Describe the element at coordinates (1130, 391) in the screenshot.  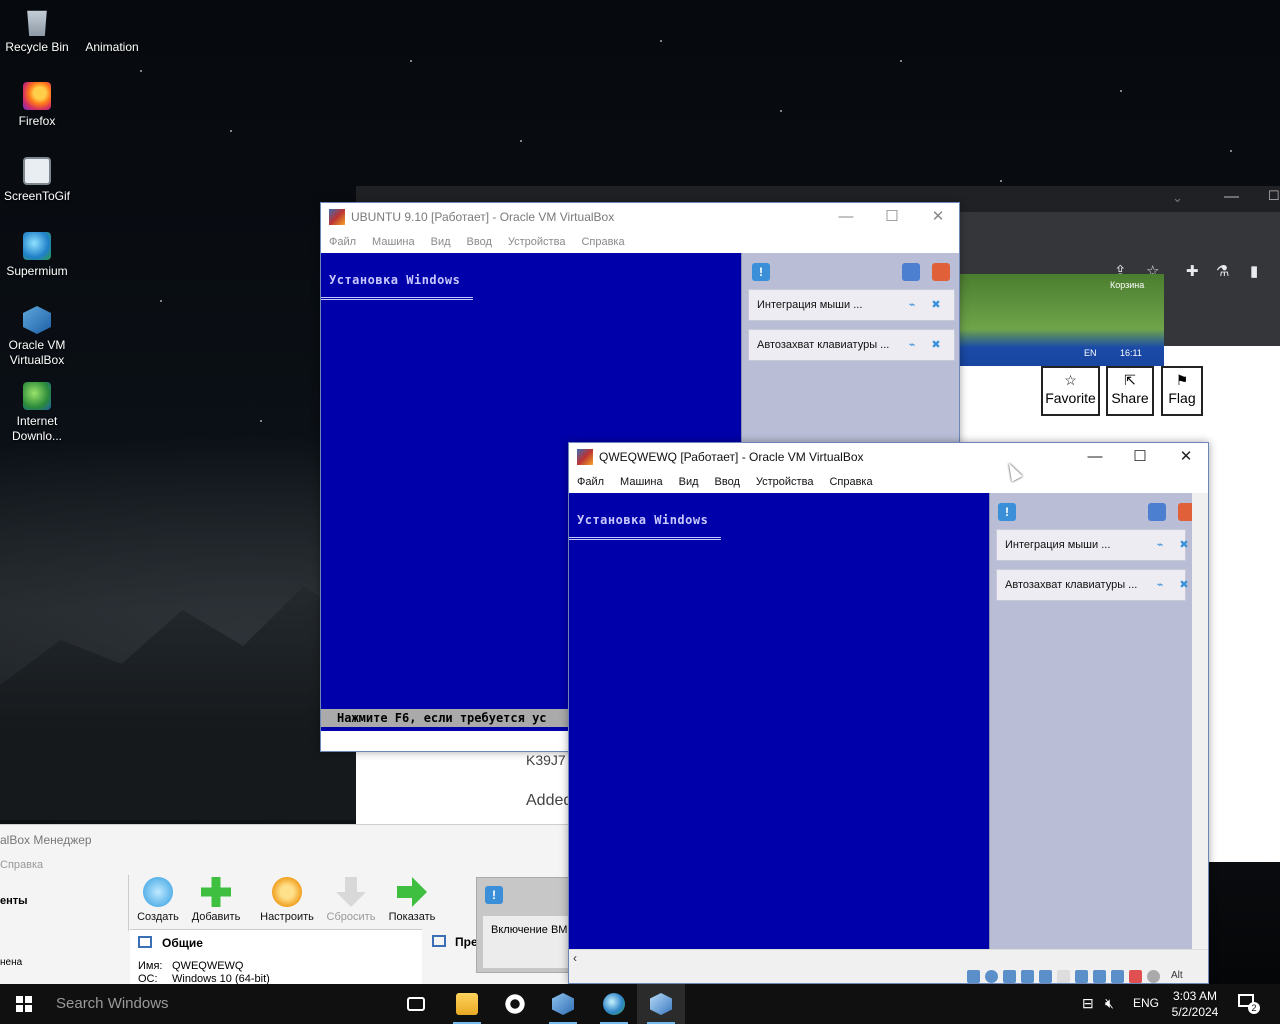
I see `share-button: ⇱ Share` at that location.